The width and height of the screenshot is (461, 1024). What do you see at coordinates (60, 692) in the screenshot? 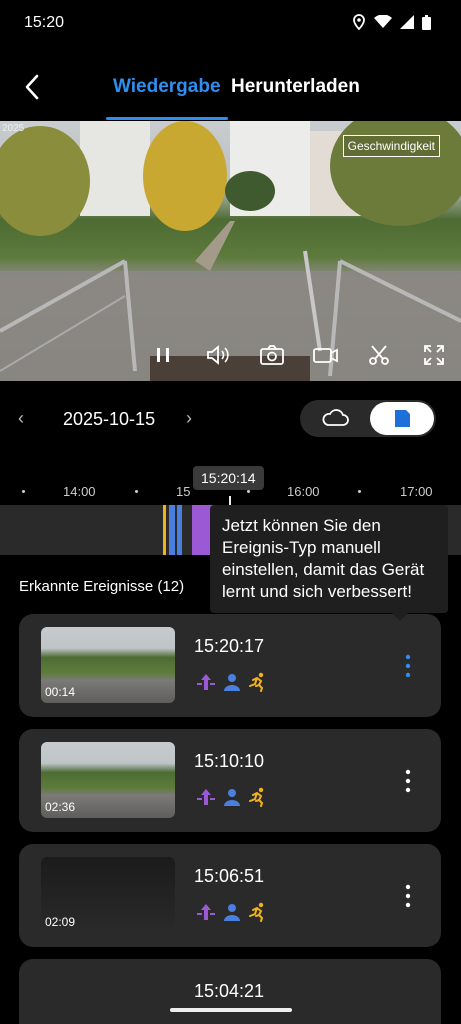
I see `event-duration: 00:14` at bounding box center [60, 692].